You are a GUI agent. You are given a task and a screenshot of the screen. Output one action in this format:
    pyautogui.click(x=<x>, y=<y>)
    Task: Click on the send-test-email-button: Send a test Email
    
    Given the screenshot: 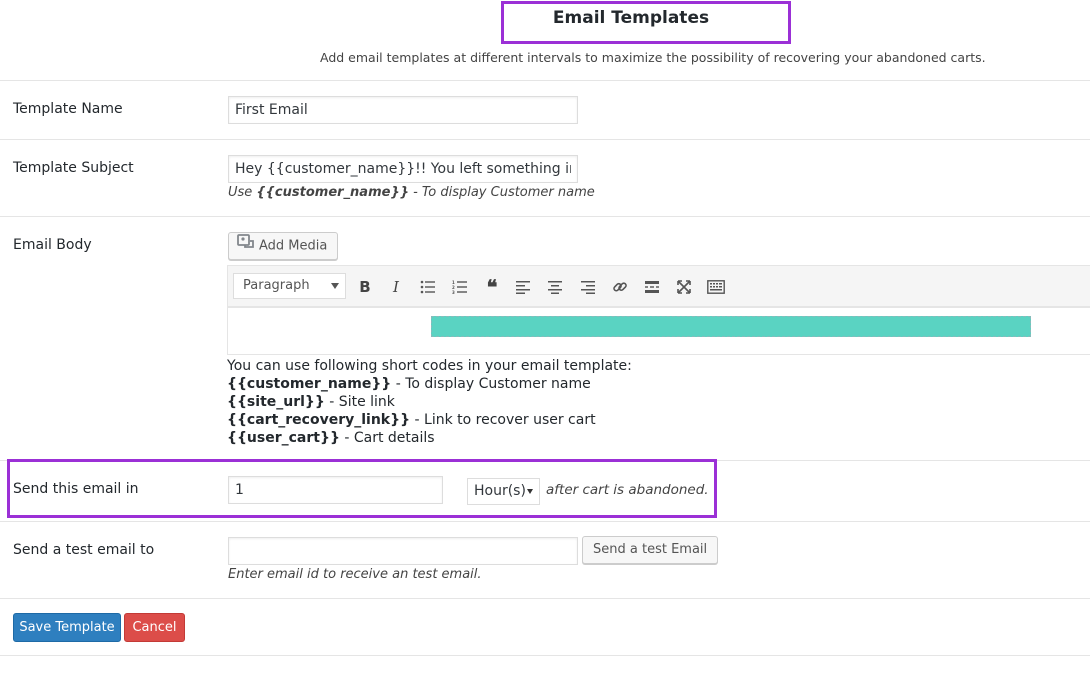 What is the action you would take?
    pyautogui.click(x=650, y=550)
    